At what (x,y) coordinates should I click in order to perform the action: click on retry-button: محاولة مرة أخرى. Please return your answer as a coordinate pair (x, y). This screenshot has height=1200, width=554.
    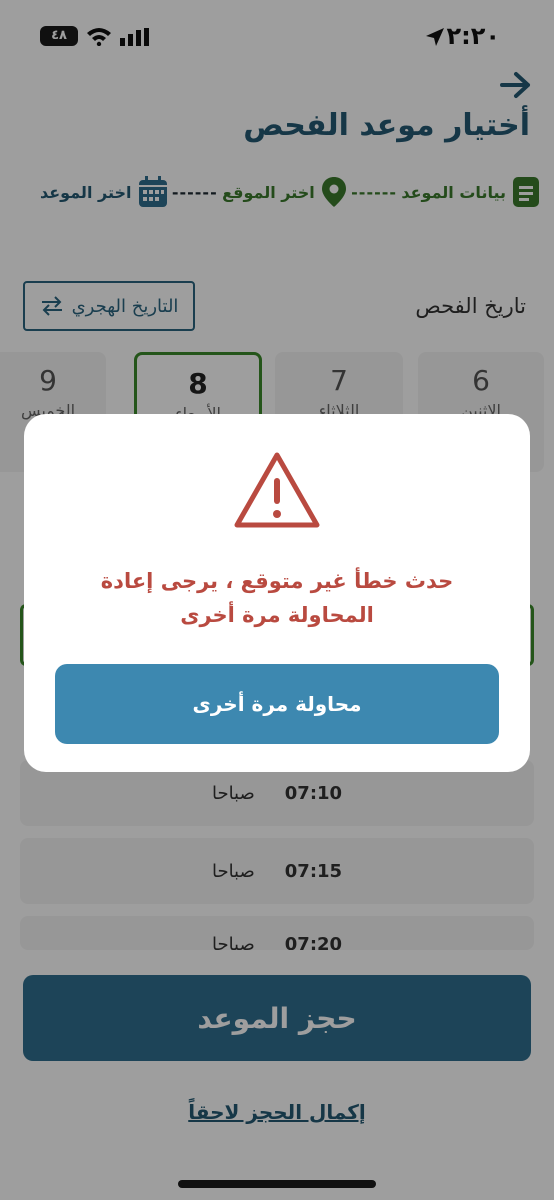
    Looking at the image, I should click on (277, 704).